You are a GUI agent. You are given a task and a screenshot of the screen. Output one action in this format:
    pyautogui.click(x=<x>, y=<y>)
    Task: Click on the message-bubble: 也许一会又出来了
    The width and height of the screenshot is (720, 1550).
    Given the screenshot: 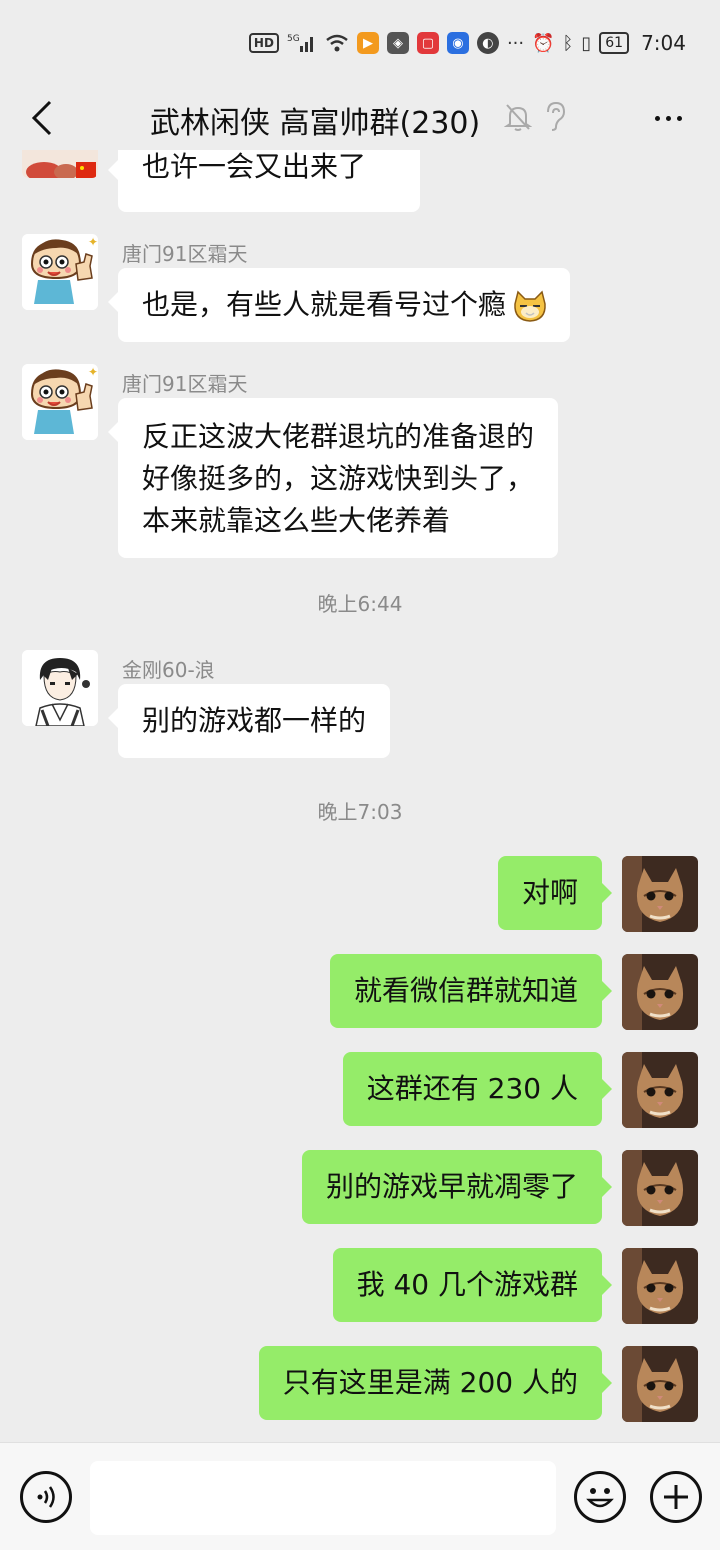 What is the action you would take?
    pyautogui.click(x=264, y=181)
    